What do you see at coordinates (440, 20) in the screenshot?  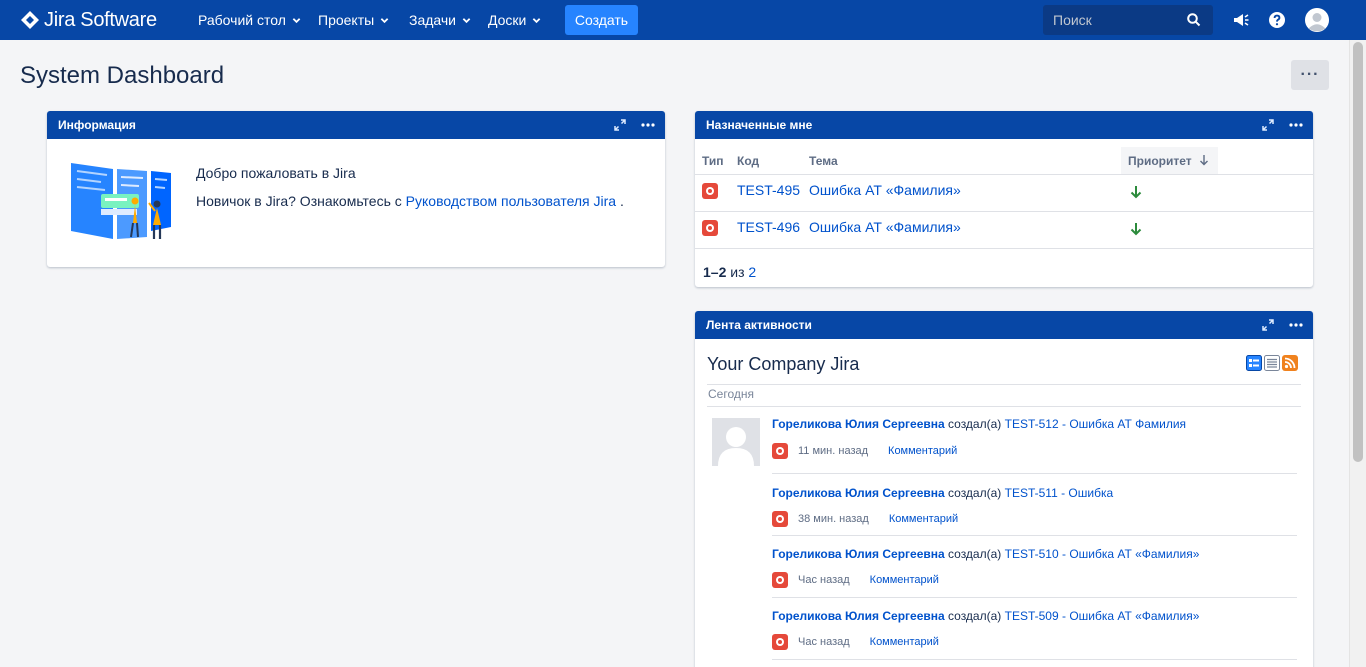 I see `nav-issues: Задачи` at bounding box center [440, 20].